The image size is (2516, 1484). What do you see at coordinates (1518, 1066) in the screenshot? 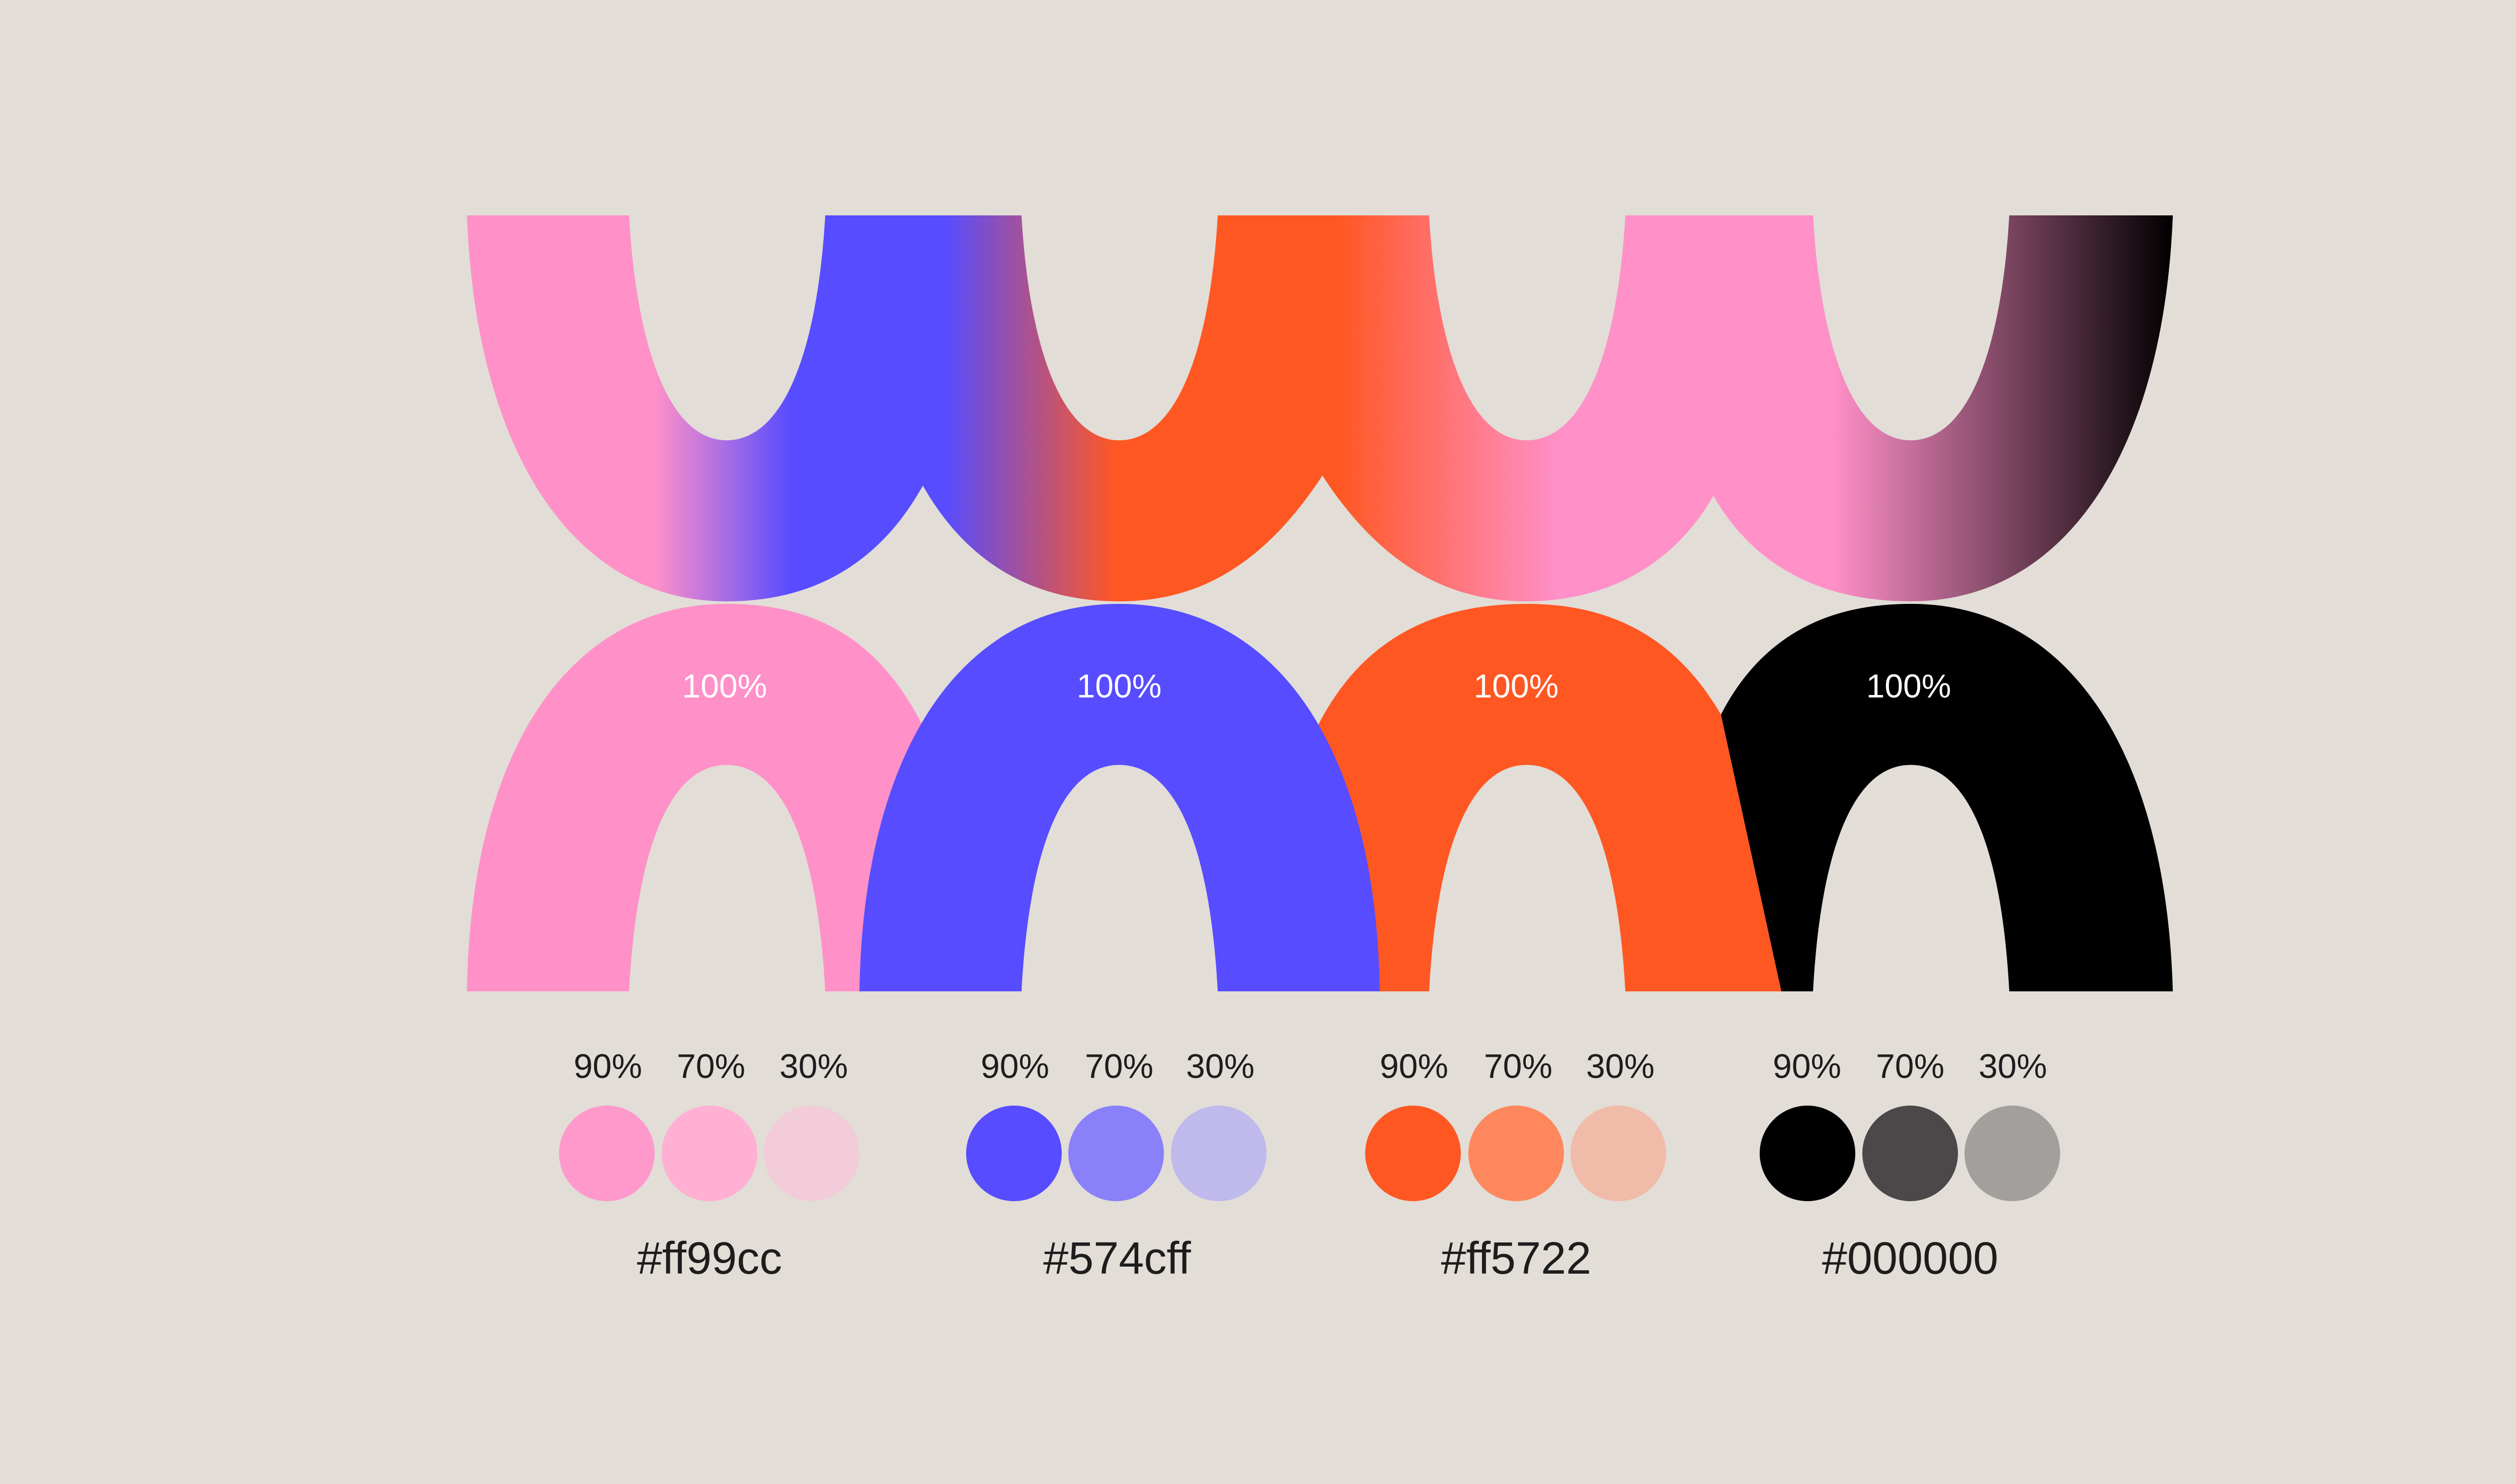
I see `orange-shade-70-label: 70%` at bounding box center [1518, 1066].